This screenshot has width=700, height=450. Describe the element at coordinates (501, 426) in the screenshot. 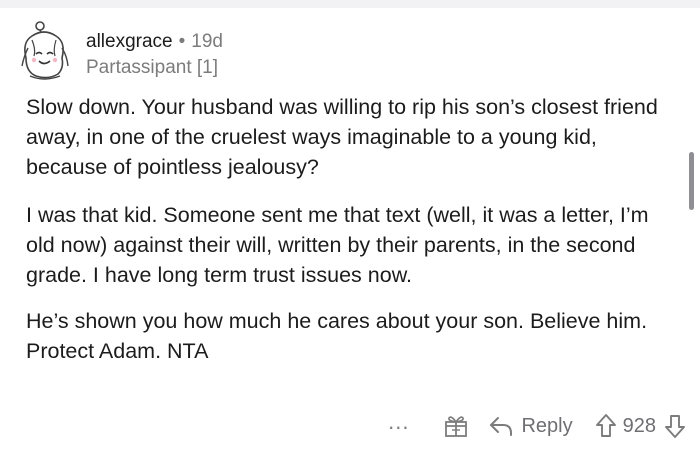

I see `reply-arrow-icon` at that location.